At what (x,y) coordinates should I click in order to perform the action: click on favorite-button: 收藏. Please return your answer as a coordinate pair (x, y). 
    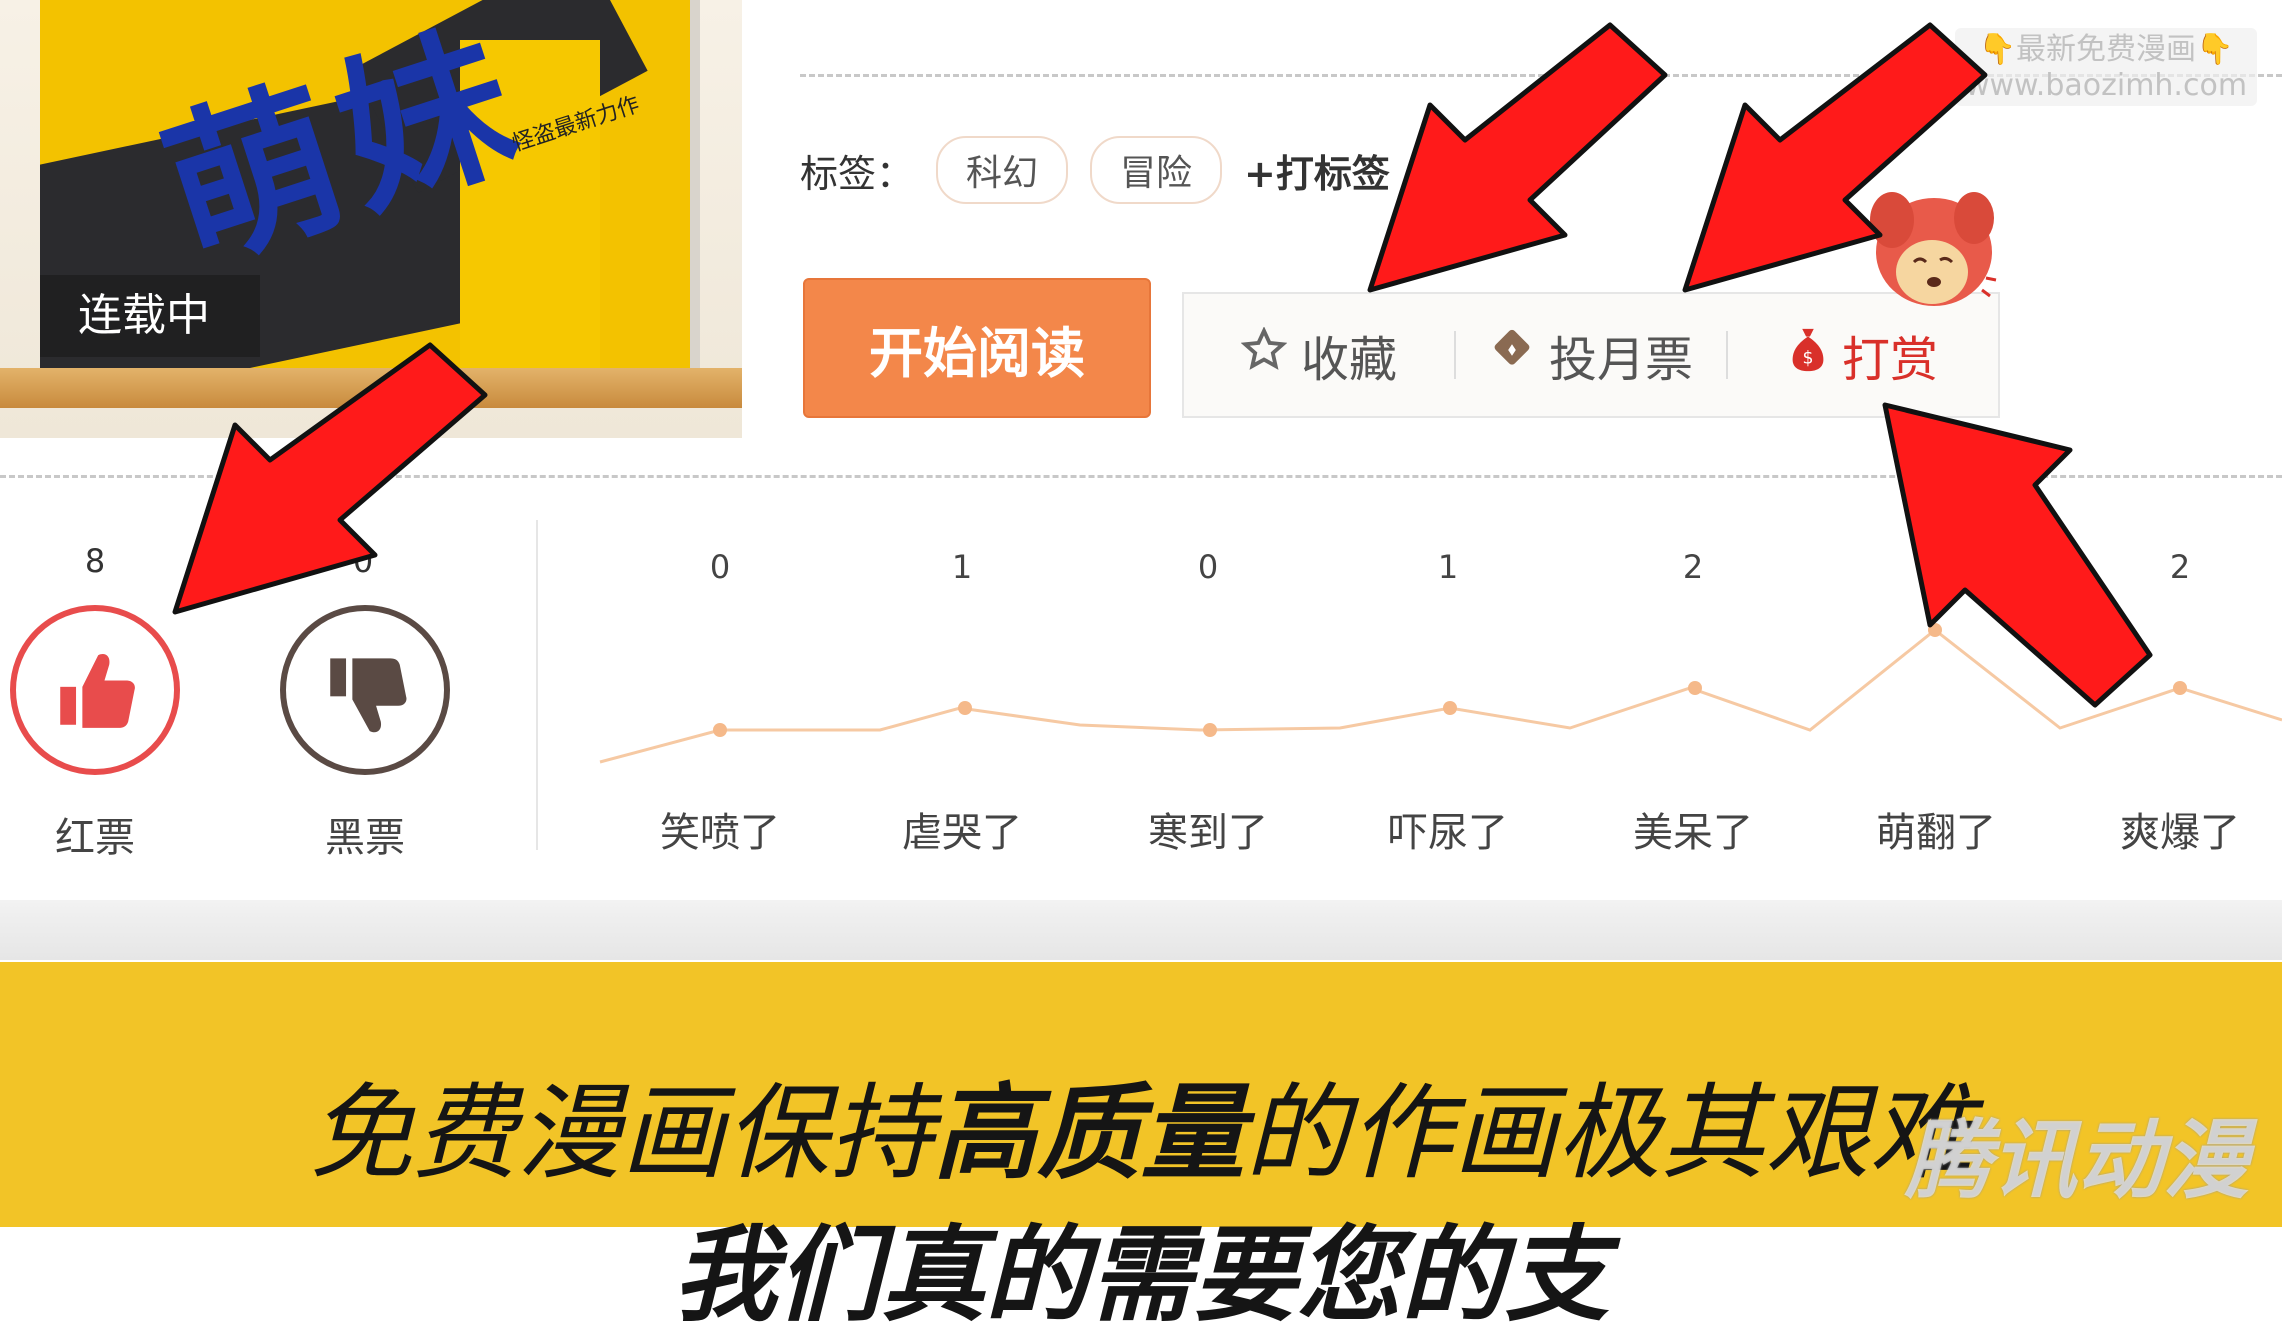
    Looking at the image, I should click on (1319, 355).